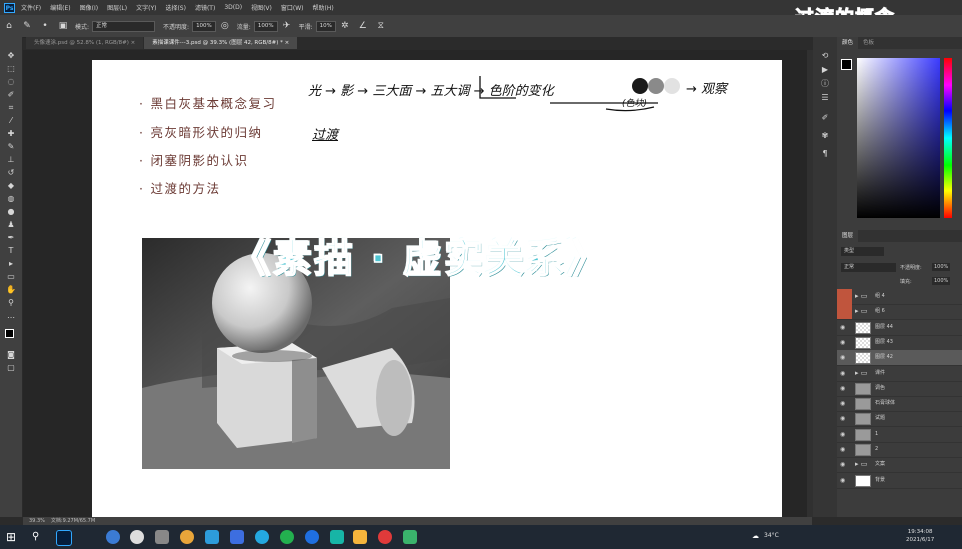  I want to click on angle-icon: ∠, so click(363, 26).